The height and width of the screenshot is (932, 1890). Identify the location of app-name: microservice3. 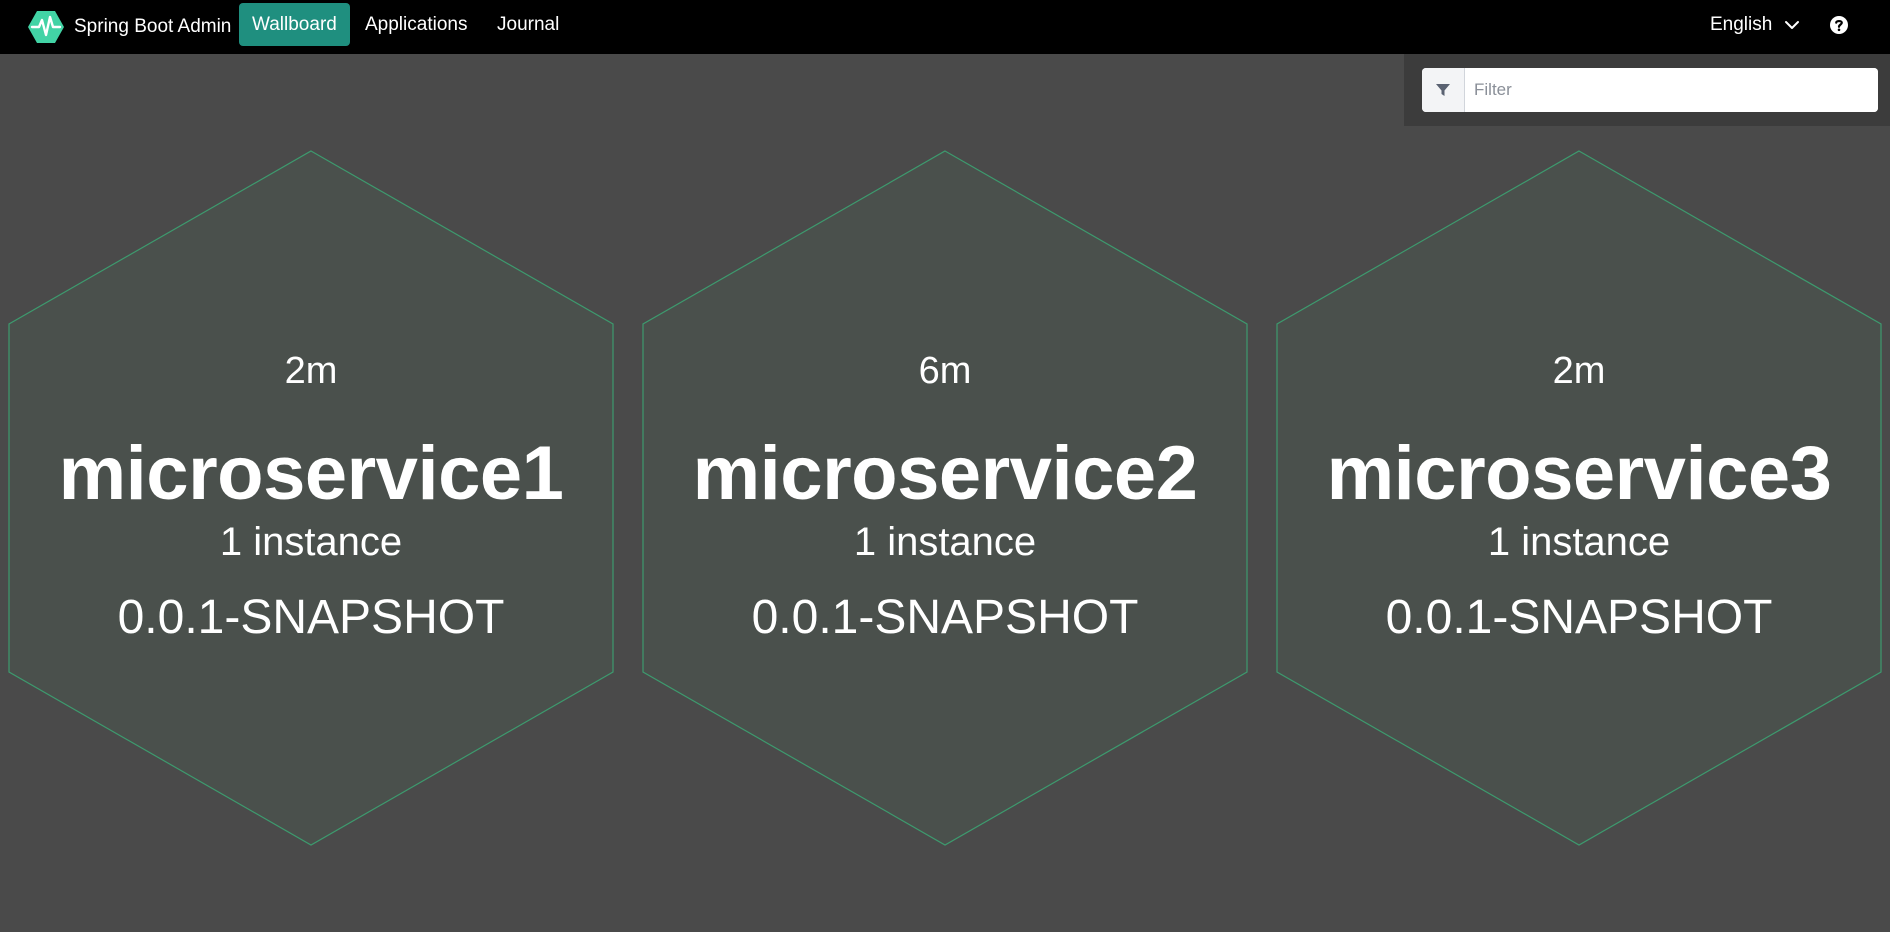
(1579, 473).